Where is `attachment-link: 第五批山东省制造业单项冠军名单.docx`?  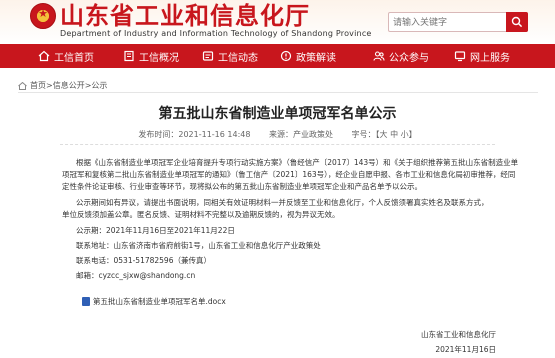
attachment-link: 第五批山东省制造业单项冠军名单.docx is located at coordinates (154, 301).